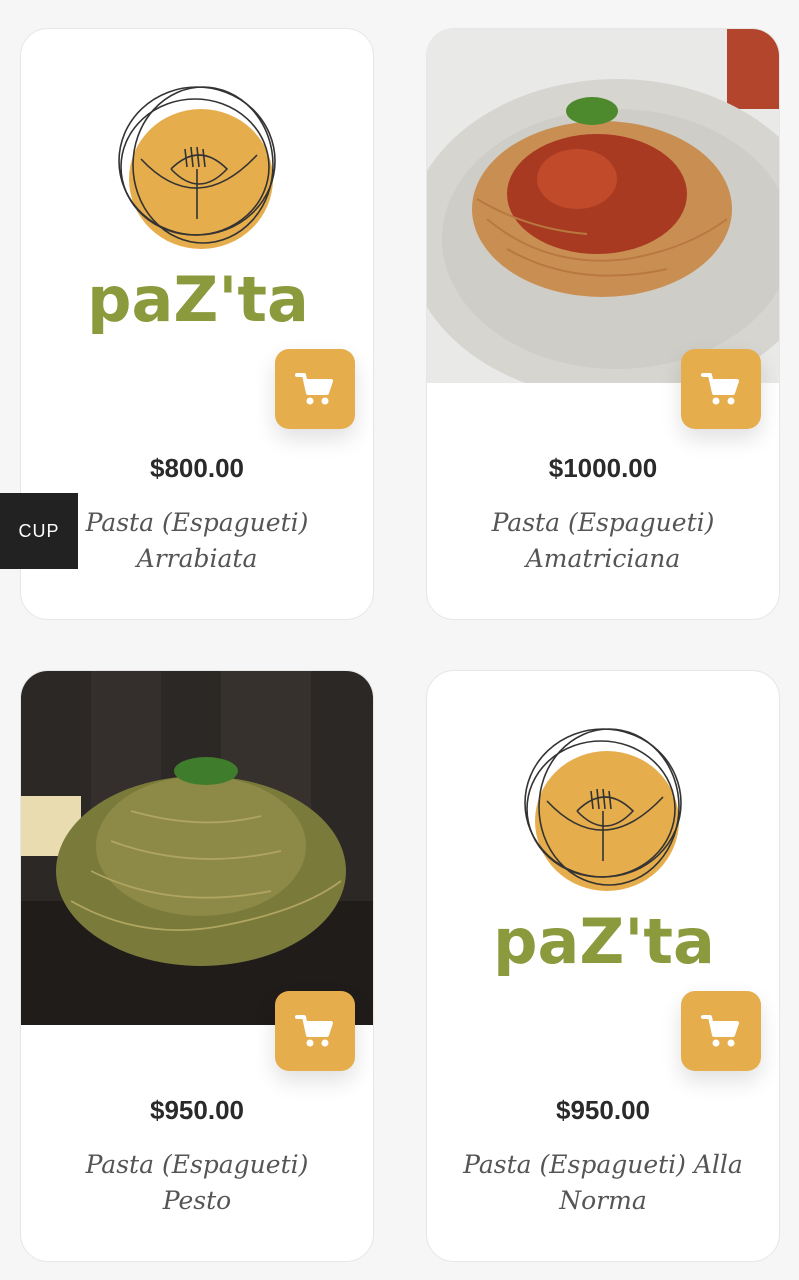  I want to click on spaghetti-pesto-photo, so click(197, 848).